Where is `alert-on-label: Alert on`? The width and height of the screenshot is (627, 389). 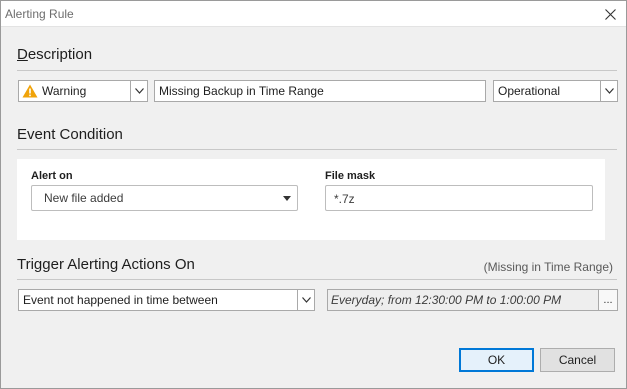 alert-on-label: Alert on is located at coordinates (52, 176).